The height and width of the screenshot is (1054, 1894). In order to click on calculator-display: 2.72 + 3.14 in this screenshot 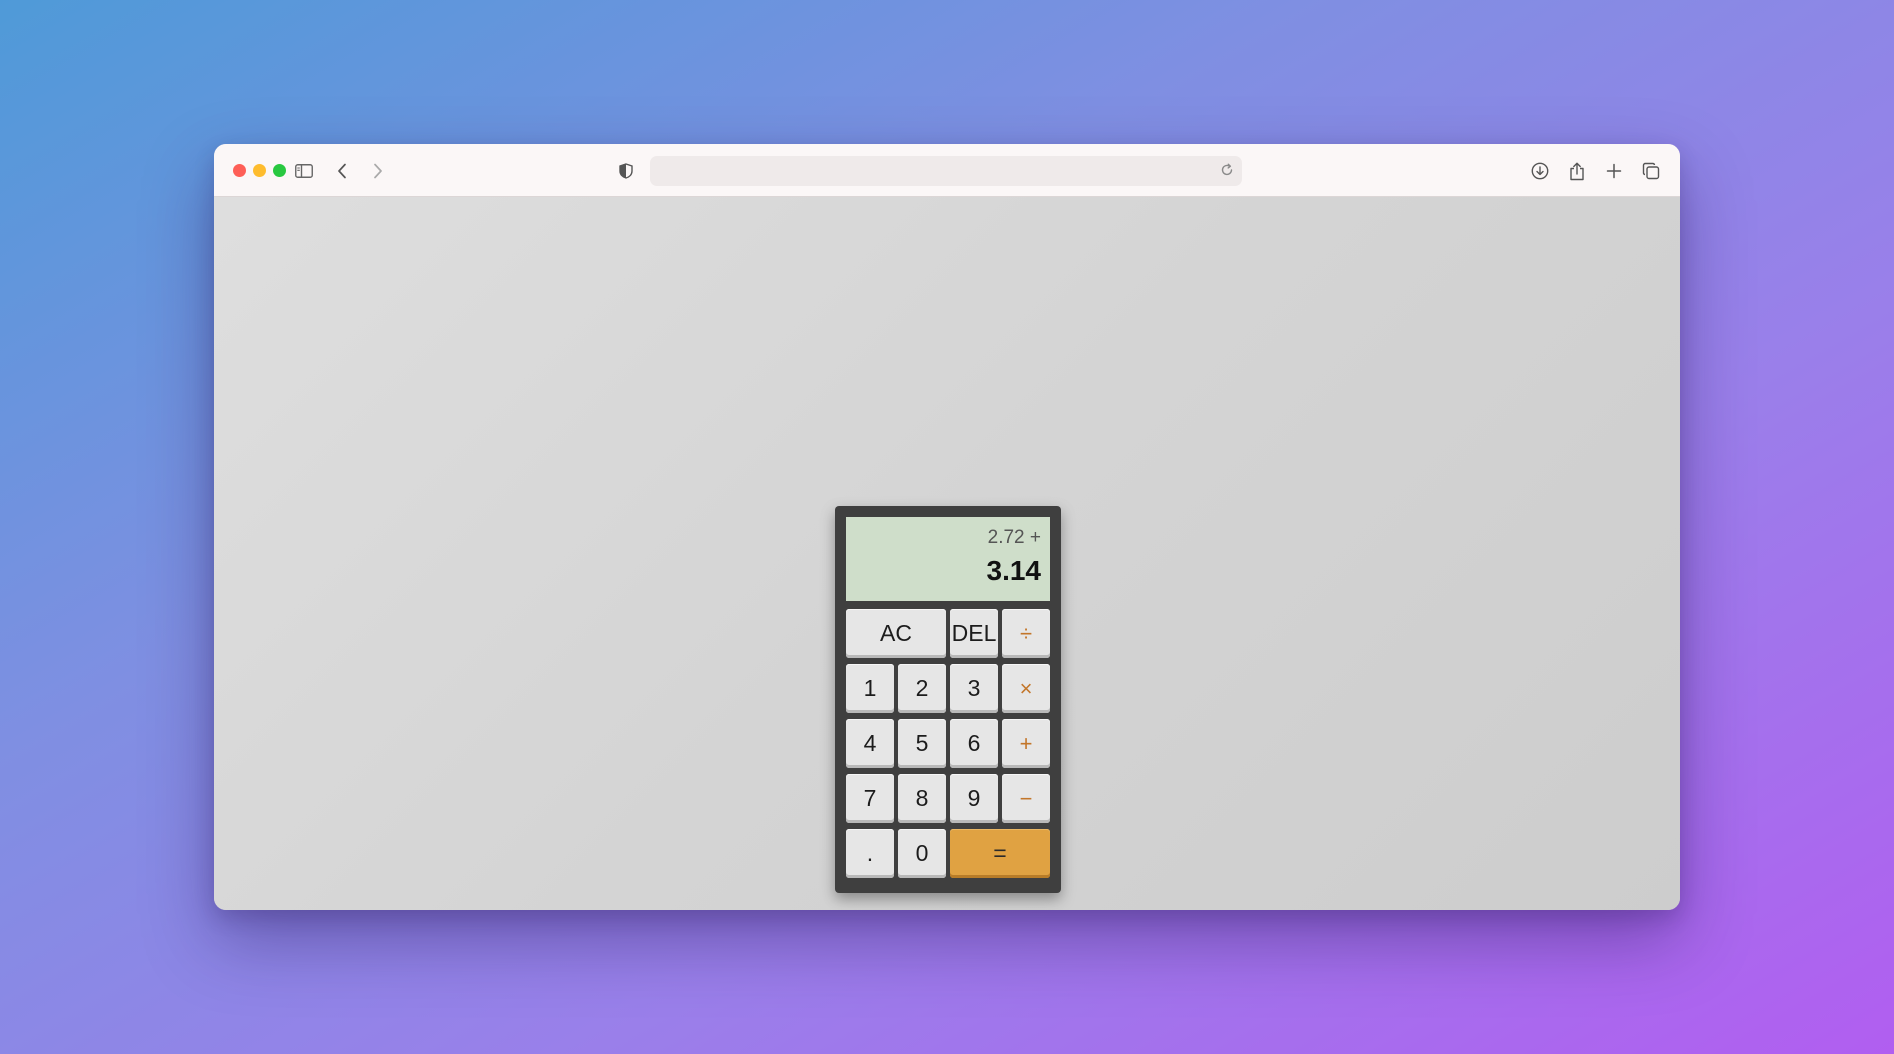, I will do `click(948, 559)`.